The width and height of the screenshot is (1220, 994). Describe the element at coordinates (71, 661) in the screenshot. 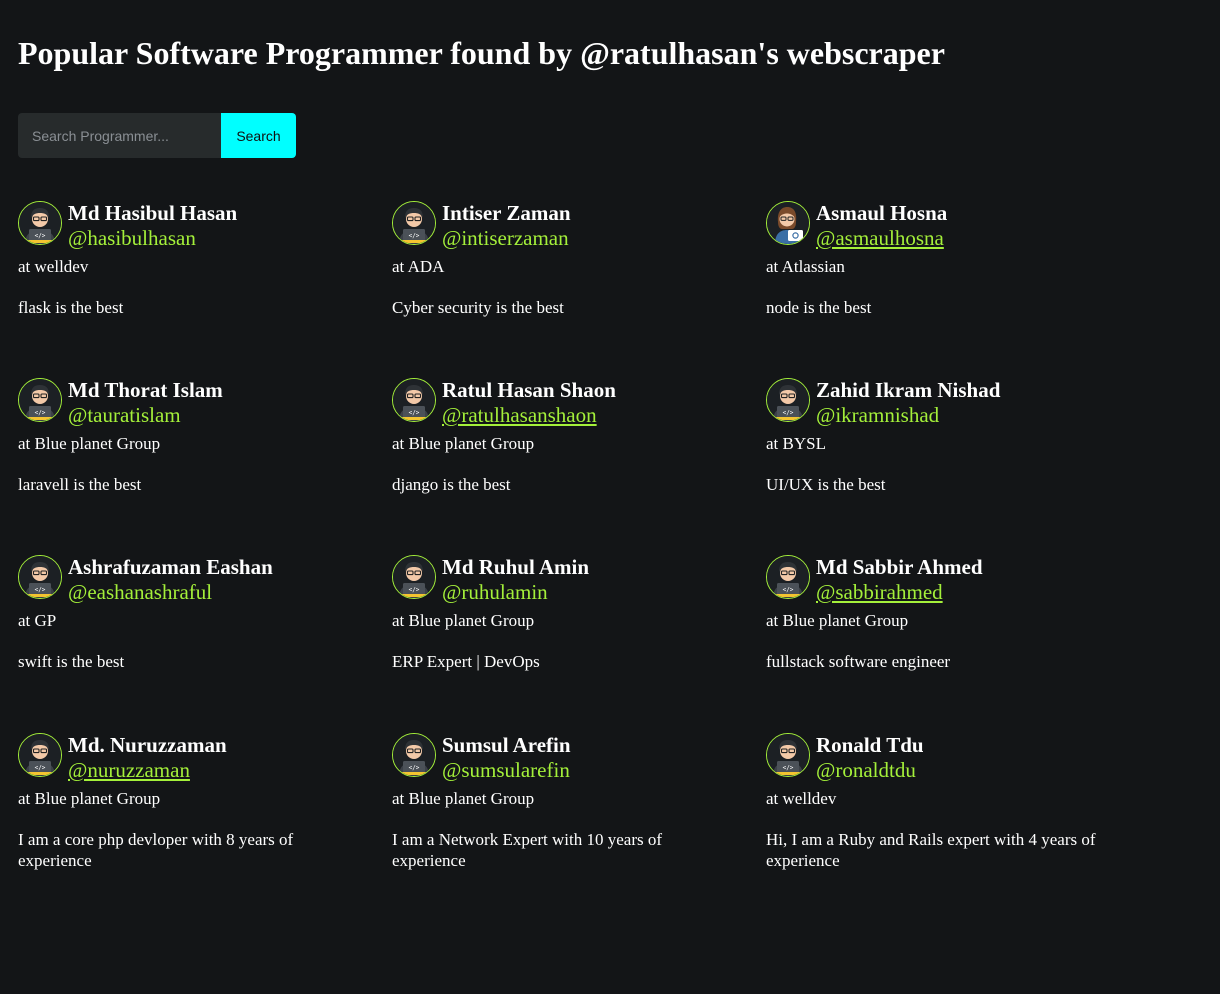

I see `programmer-bio: swift is the best` at that location.